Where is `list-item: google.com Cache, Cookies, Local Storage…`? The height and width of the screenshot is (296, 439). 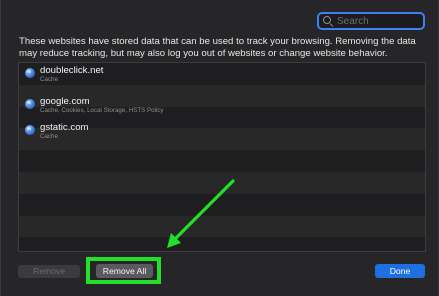 list-item: google.com Cache, Cookies, Local Storage… is located at coordinates (222, 105).